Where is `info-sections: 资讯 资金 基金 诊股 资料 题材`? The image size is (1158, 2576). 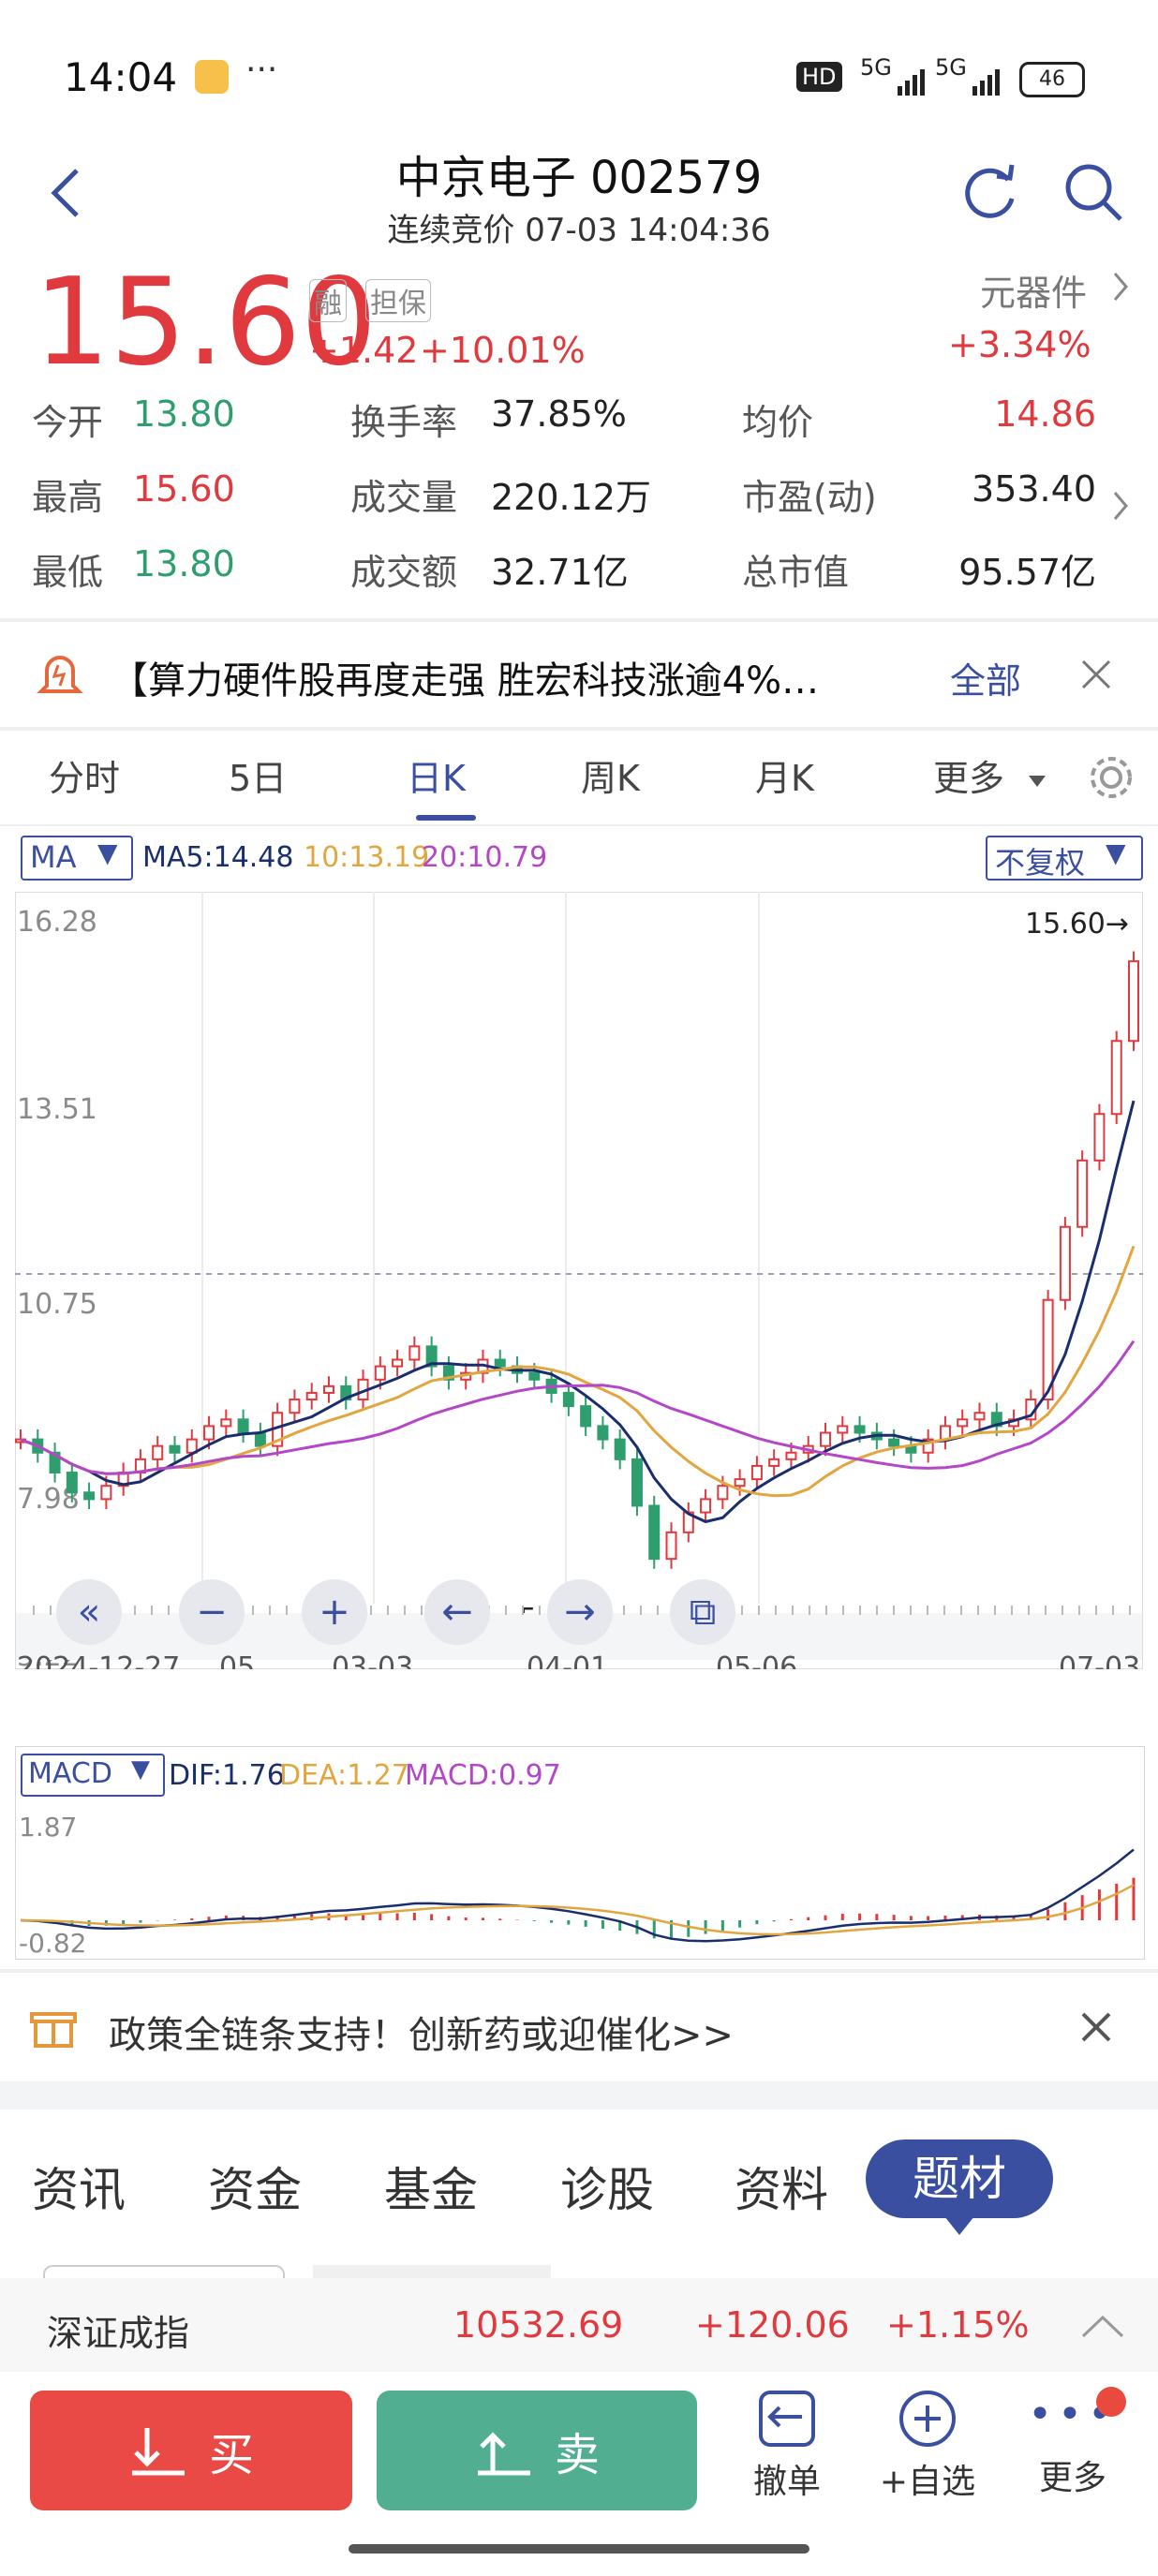
info-sections: 资讯 资金 基金 诊股 资料 题材 is located at coordinates (579, 2180).